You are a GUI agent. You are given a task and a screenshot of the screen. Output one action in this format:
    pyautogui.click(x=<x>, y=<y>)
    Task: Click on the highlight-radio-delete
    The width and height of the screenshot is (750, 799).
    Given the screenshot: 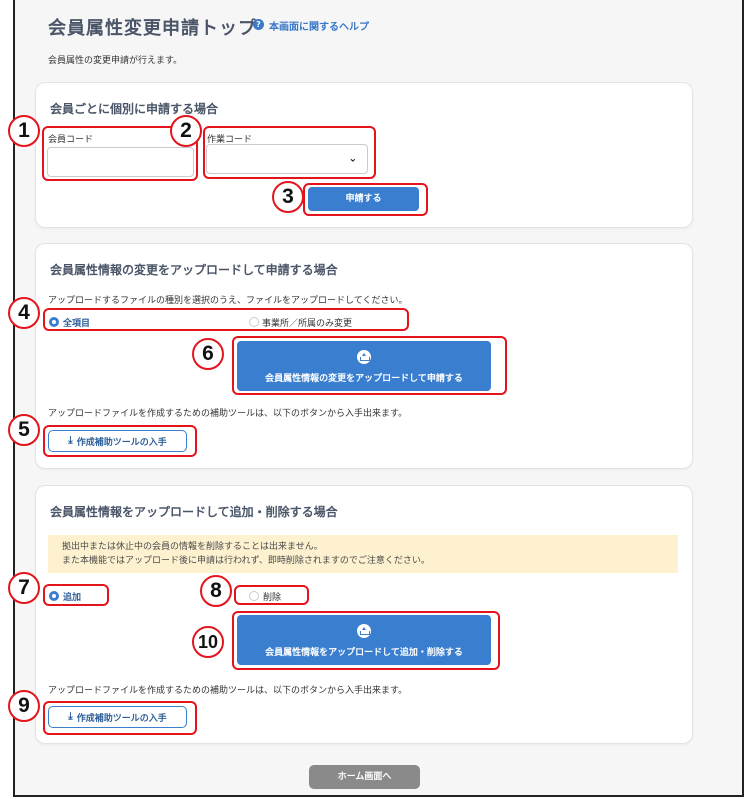 What is the action you would take?
    pyautogui.click(x=271, y=595)
    